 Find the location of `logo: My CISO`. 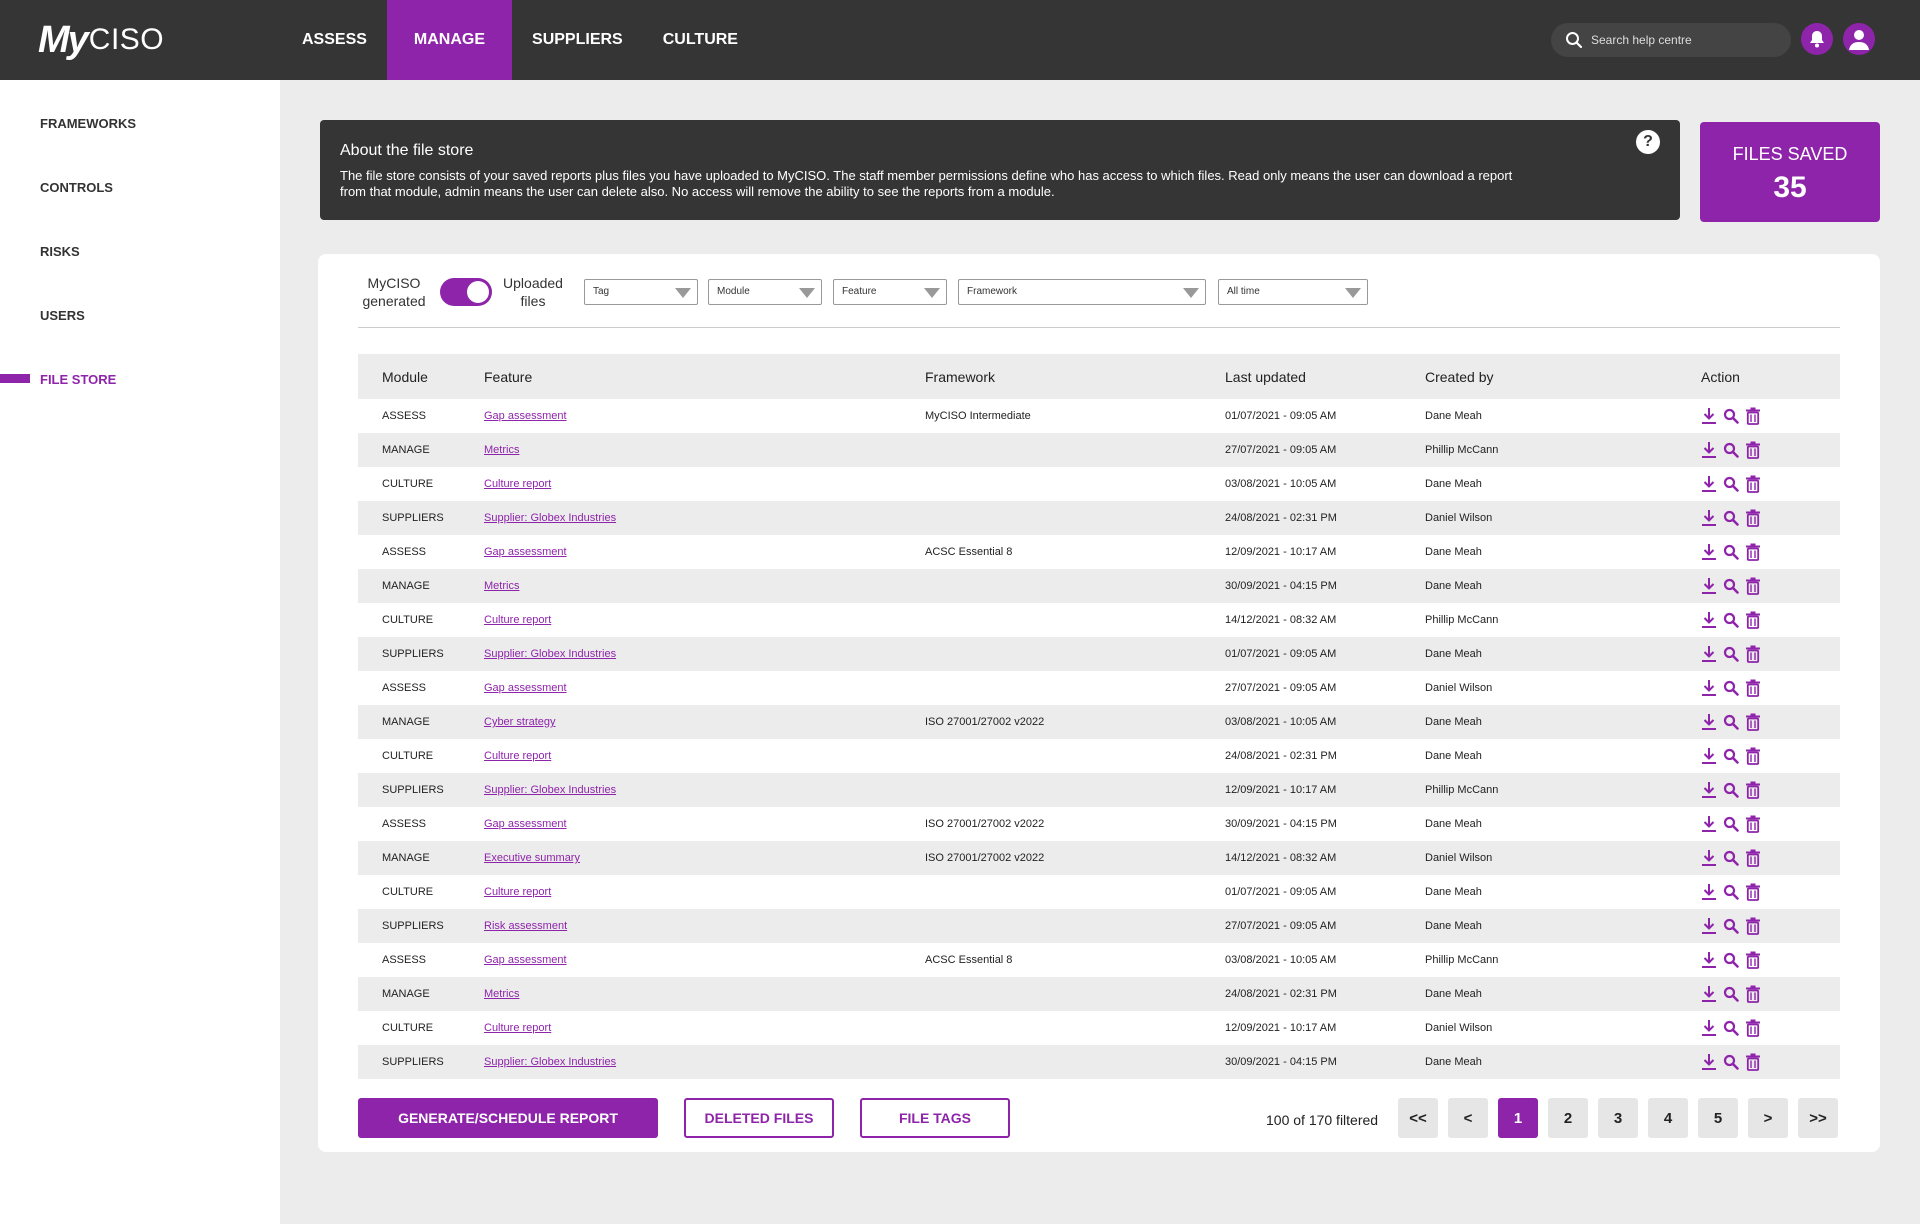

logo: My CISO is located at coordinates (101, 40).